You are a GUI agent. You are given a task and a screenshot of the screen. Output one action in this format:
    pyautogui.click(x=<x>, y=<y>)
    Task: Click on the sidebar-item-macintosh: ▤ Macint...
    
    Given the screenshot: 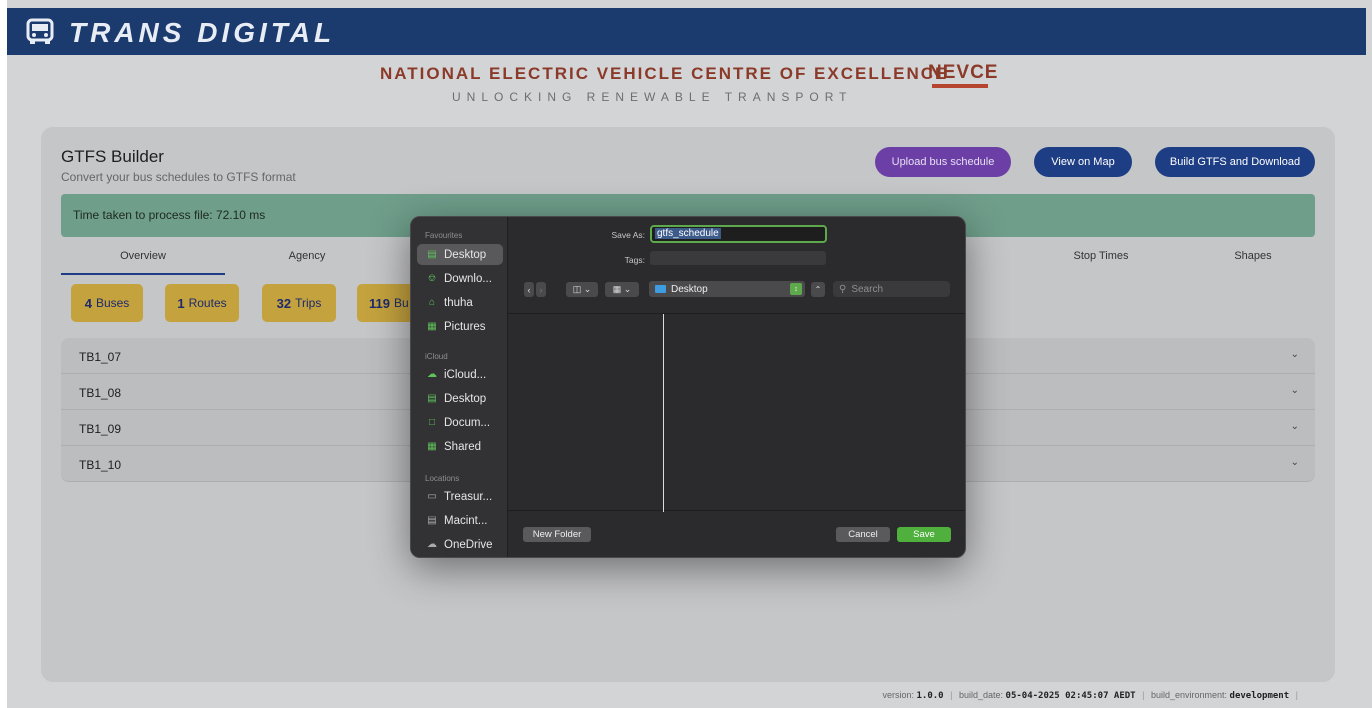 What is the action you would take?
    pyautogui.click(x=460, y=520)
    